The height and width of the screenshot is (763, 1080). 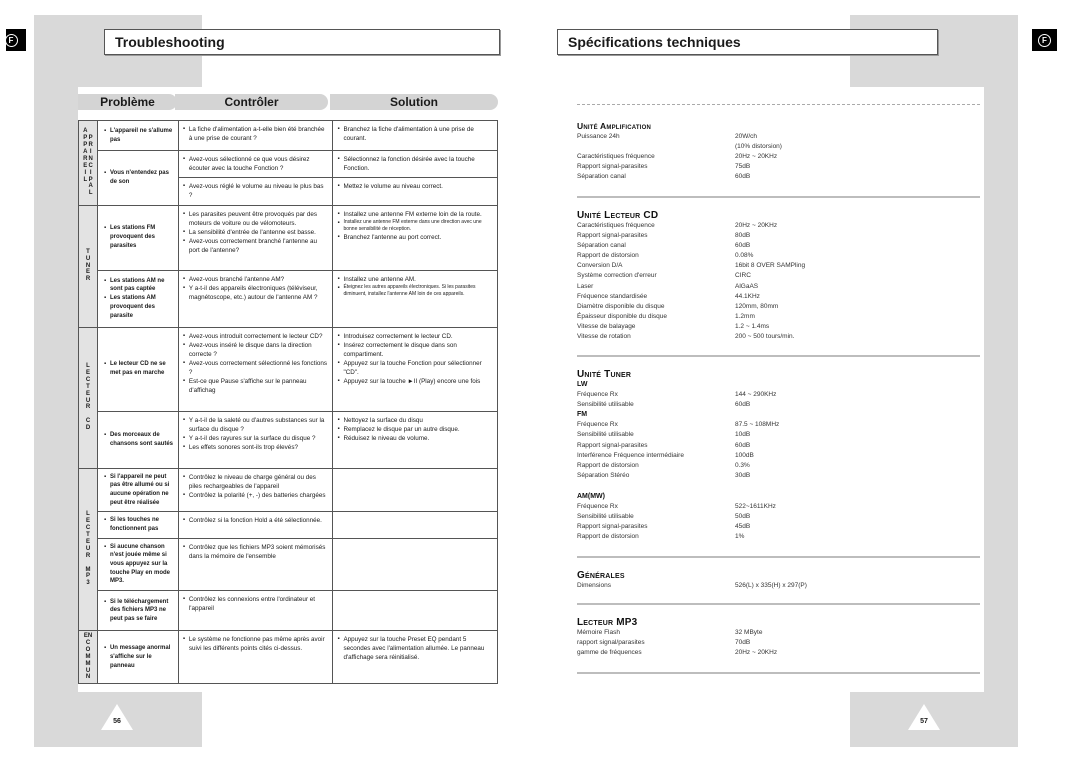 I want to click on problem-text: Les stations FM provoquent des parasites, so click(x=139, y=237).